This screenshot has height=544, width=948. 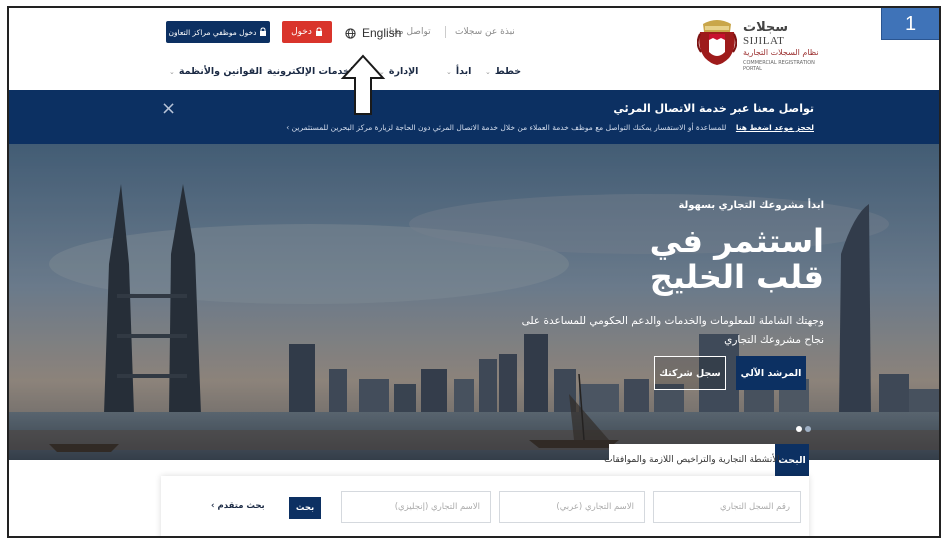 What do you see at coordinates (416, 507) in the screenshot?
I see `trade-name-en-input: الاسم التجاري (إنجليزي)` at bounding box center [416, 507].